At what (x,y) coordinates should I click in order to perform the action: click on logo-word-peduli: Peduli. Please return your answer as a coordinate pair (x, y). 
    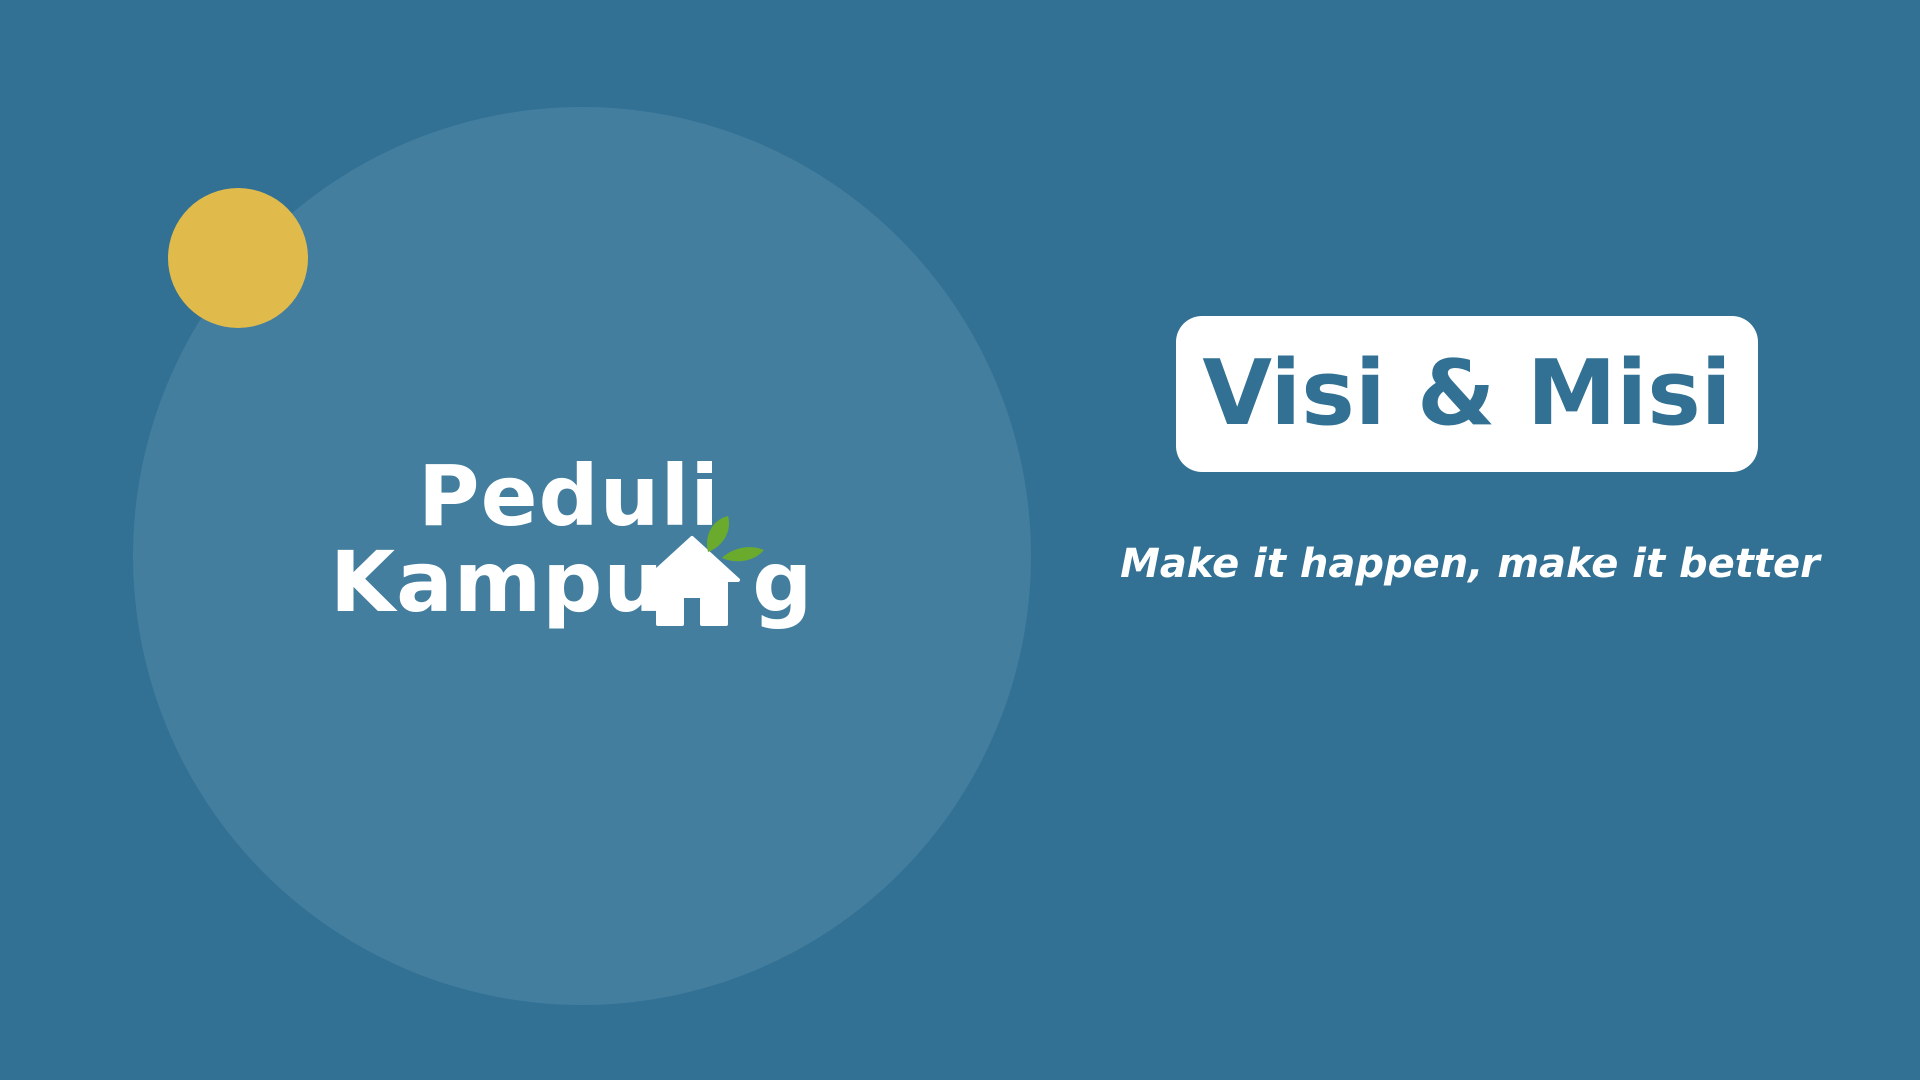
    Looking at the image, I should click on (569, 496).